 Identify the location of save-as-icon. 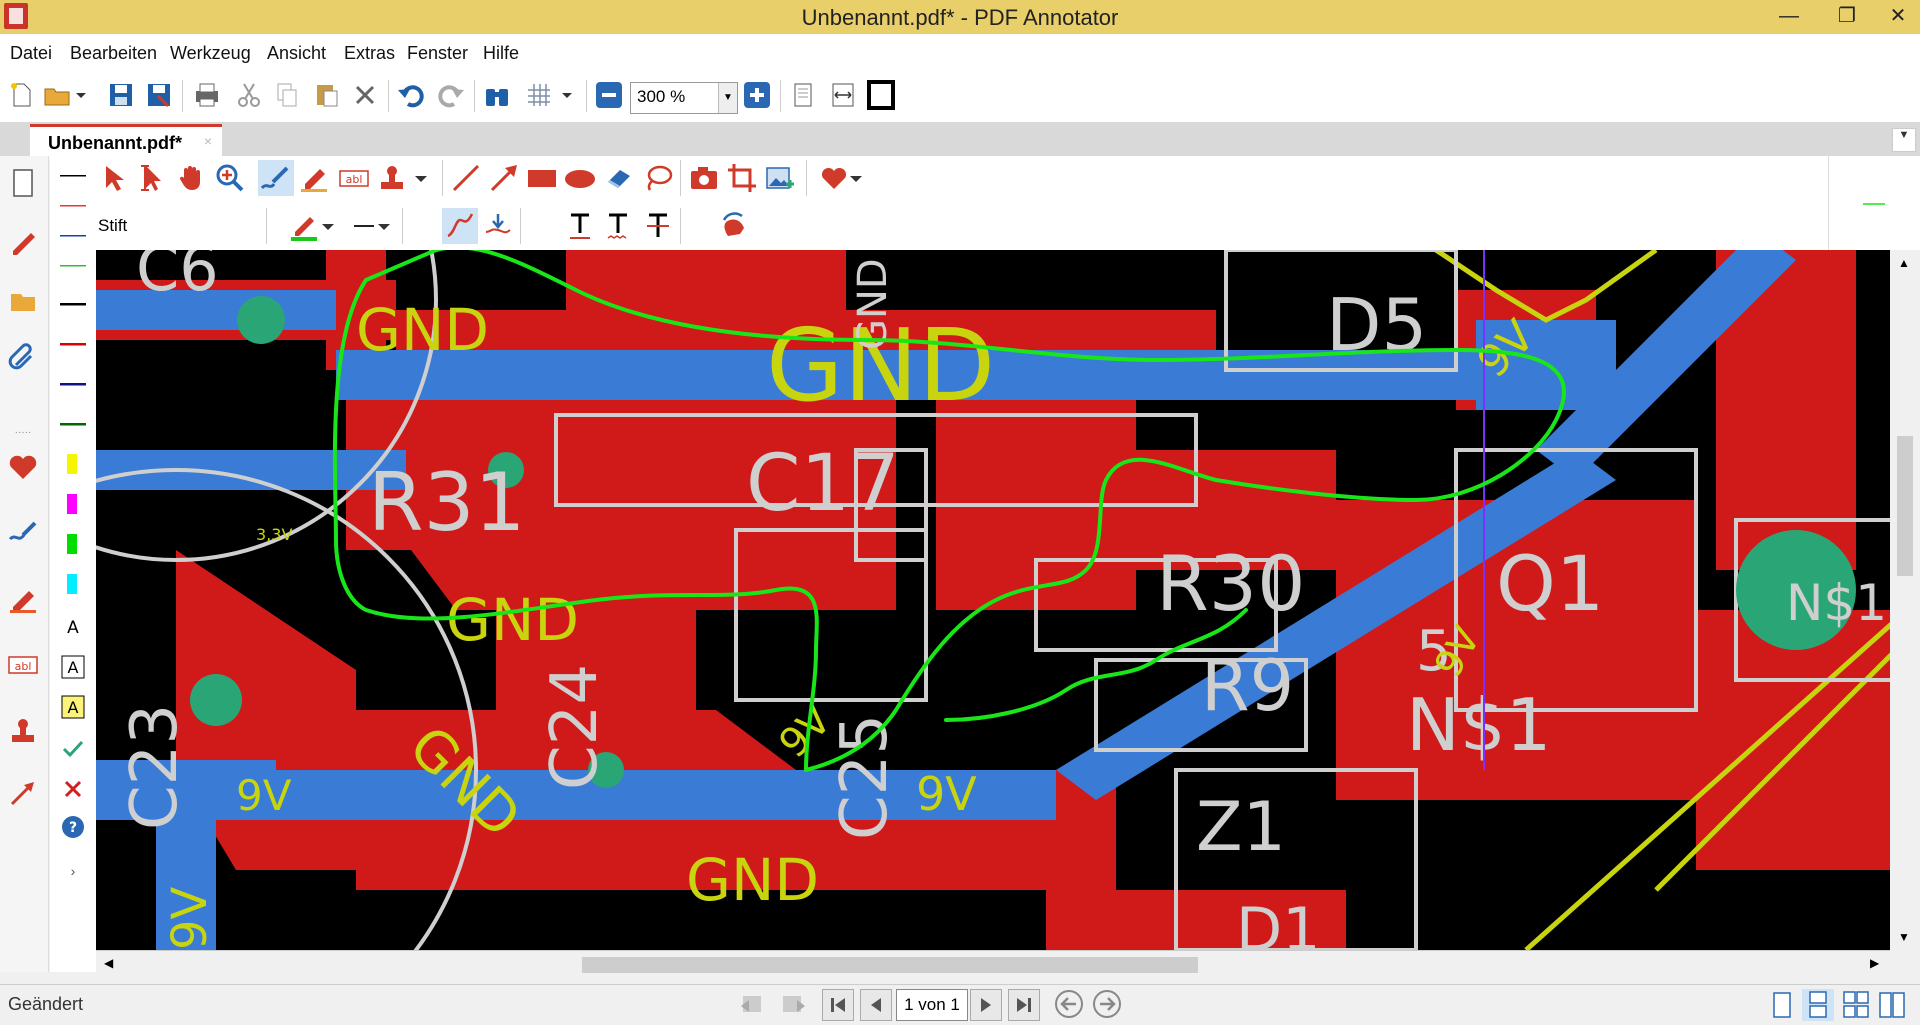
(159, 95).